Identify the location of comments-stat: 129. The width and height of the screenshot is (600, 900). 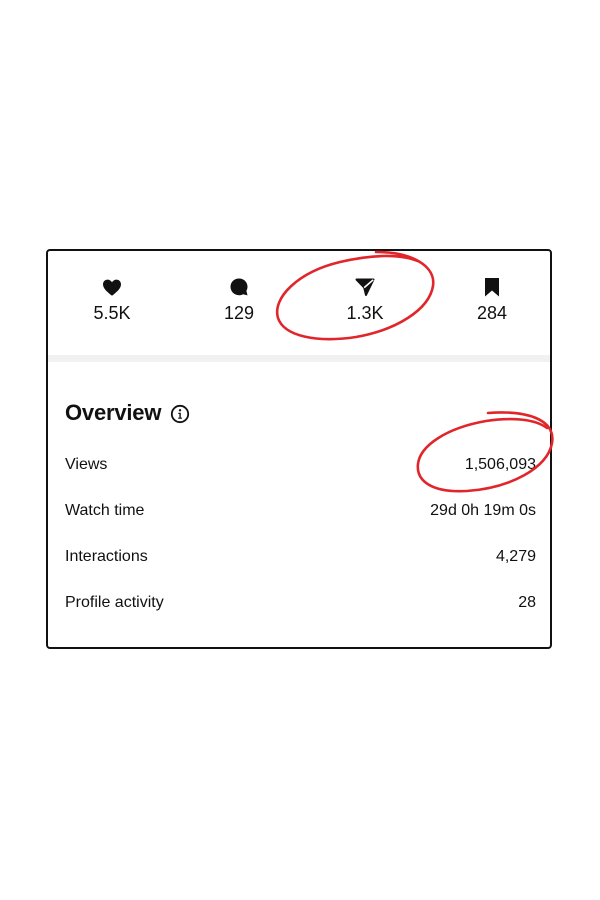
(239, 300).